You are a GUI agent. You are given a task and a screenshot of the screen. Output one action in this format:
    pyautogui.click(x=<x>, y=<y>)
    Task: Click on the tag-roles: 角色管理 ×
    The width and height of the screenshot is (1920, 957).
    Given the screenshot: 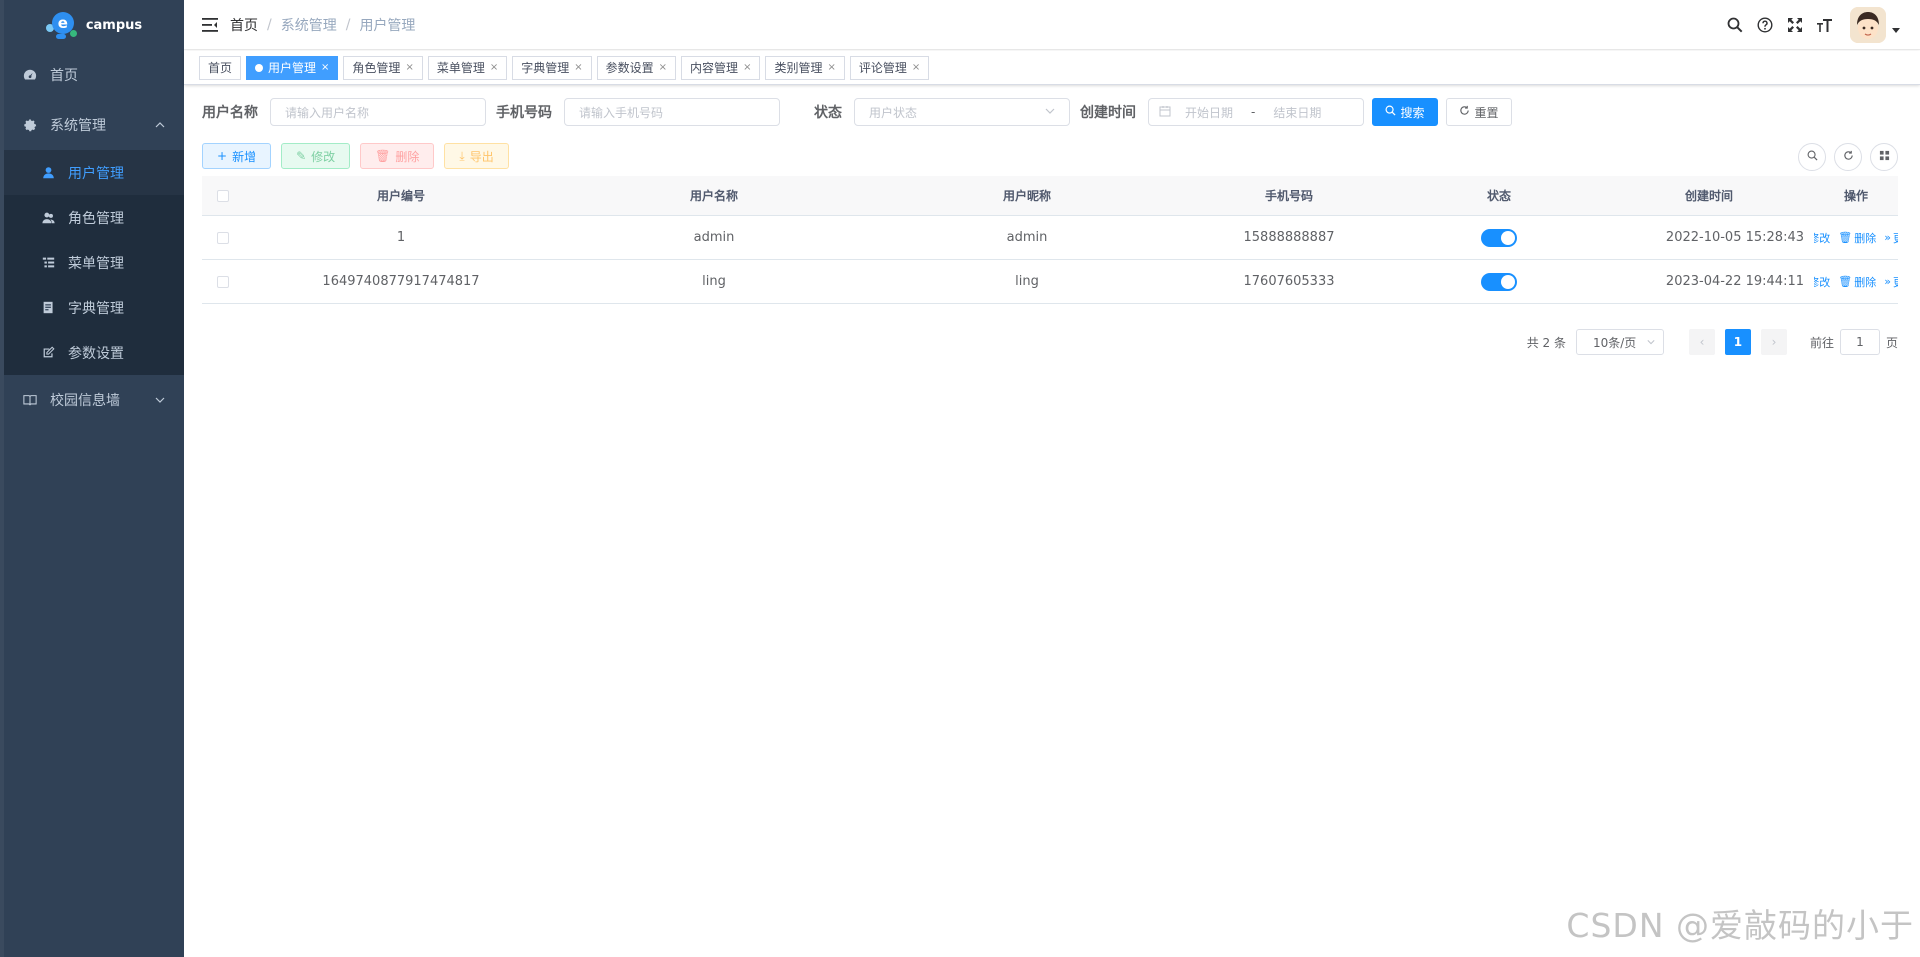 What is the action you would take?
    pyautogui.click(x=383, y=67)
    